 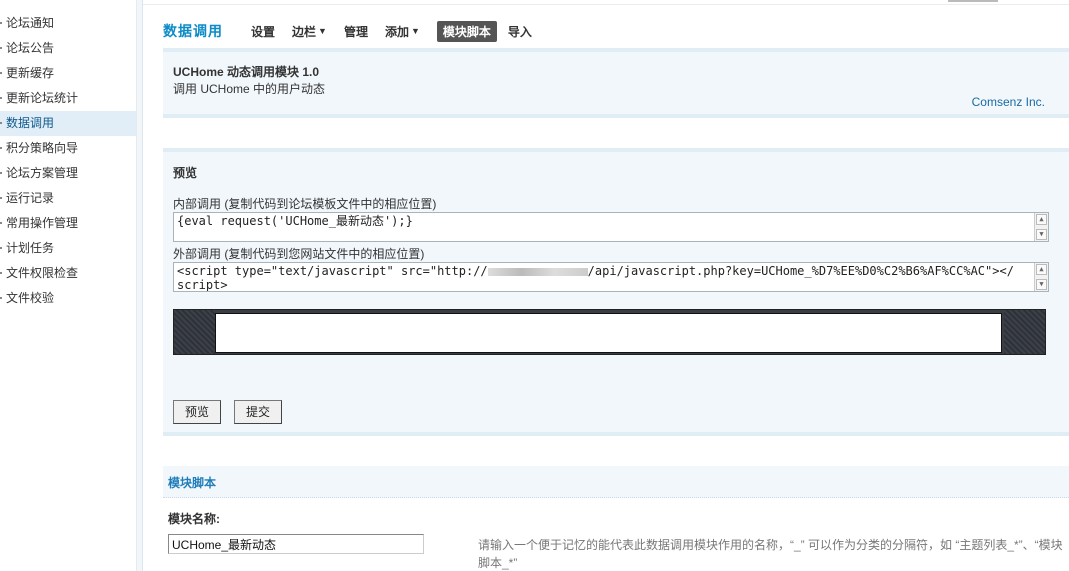 What do you see at coordinates (537, 271) in the screenshot?
I see `blurred-domain` at bounding box center [537, 271].